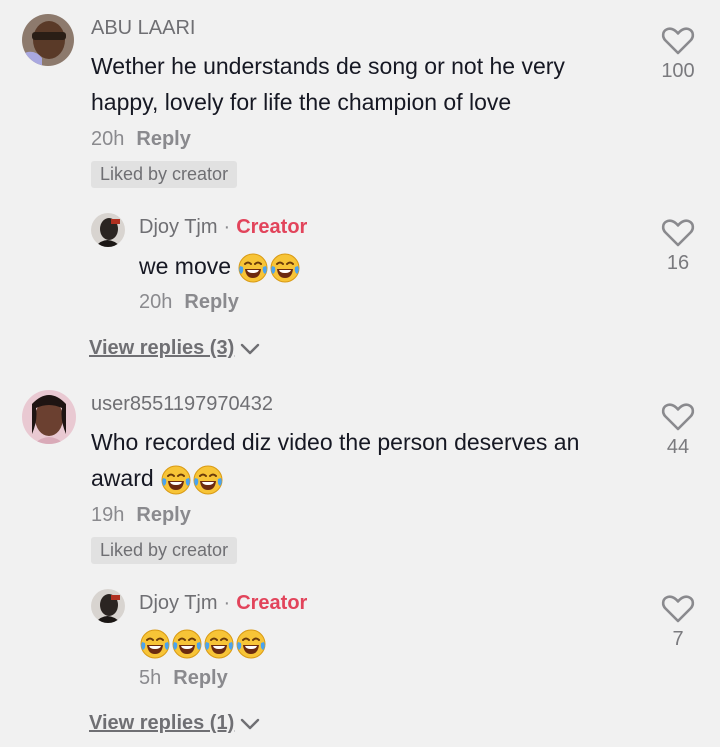  Describe the element at coordinates (678, 639) in the screenshot. I see `like-count: 7` at that location.